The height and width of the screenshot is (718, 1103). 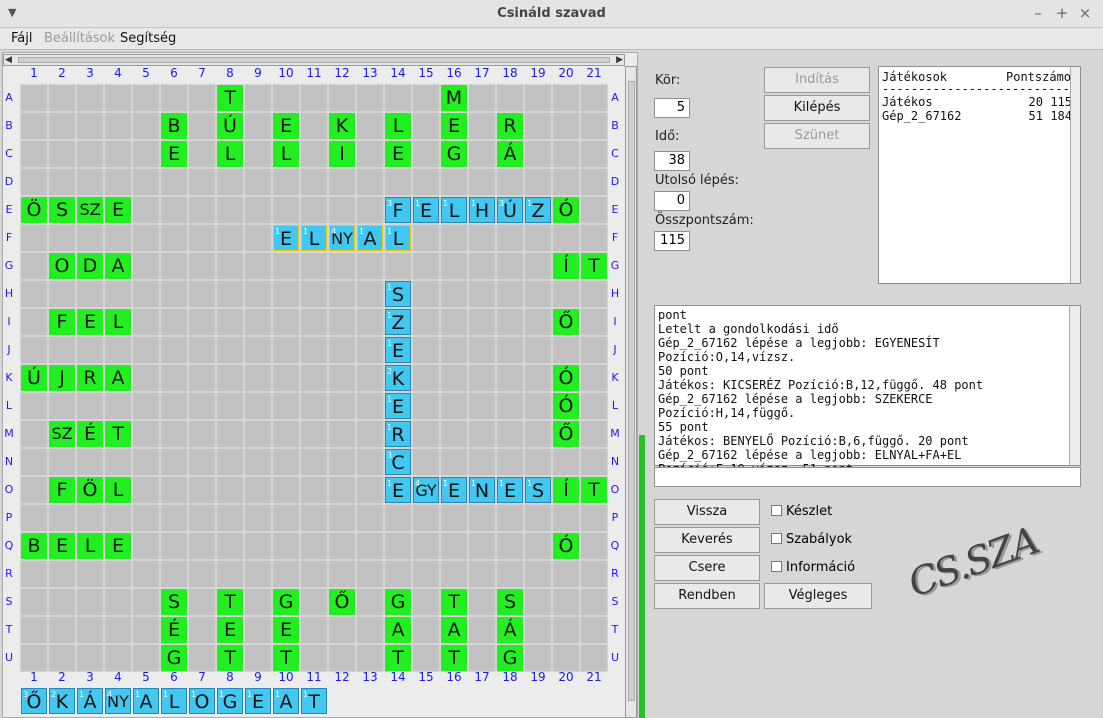 I want to click on log-line: 50 pont, so click(x=683, y=371).